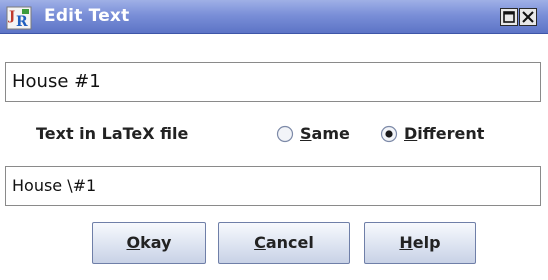 The image size is (548, 280). I want to click on window-title: Edit Text, so click(87, 16).